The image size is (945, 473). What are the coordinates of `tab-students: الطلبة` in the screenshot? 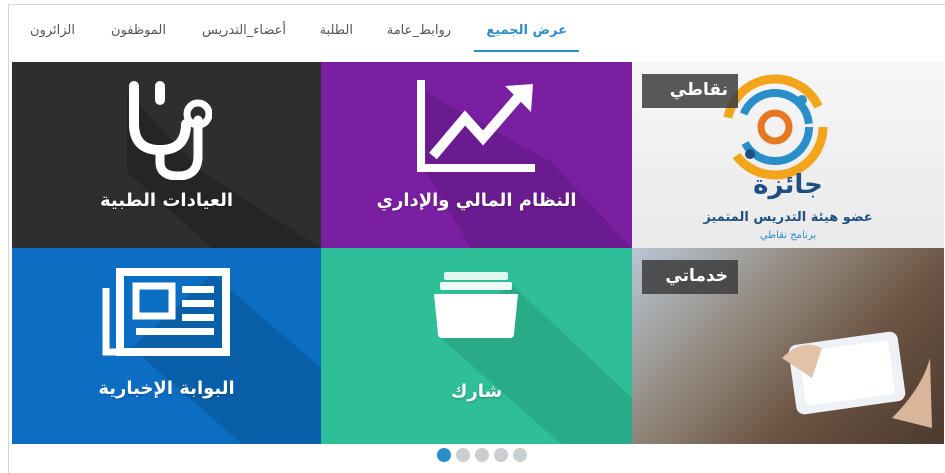 It's located at (336, 34).